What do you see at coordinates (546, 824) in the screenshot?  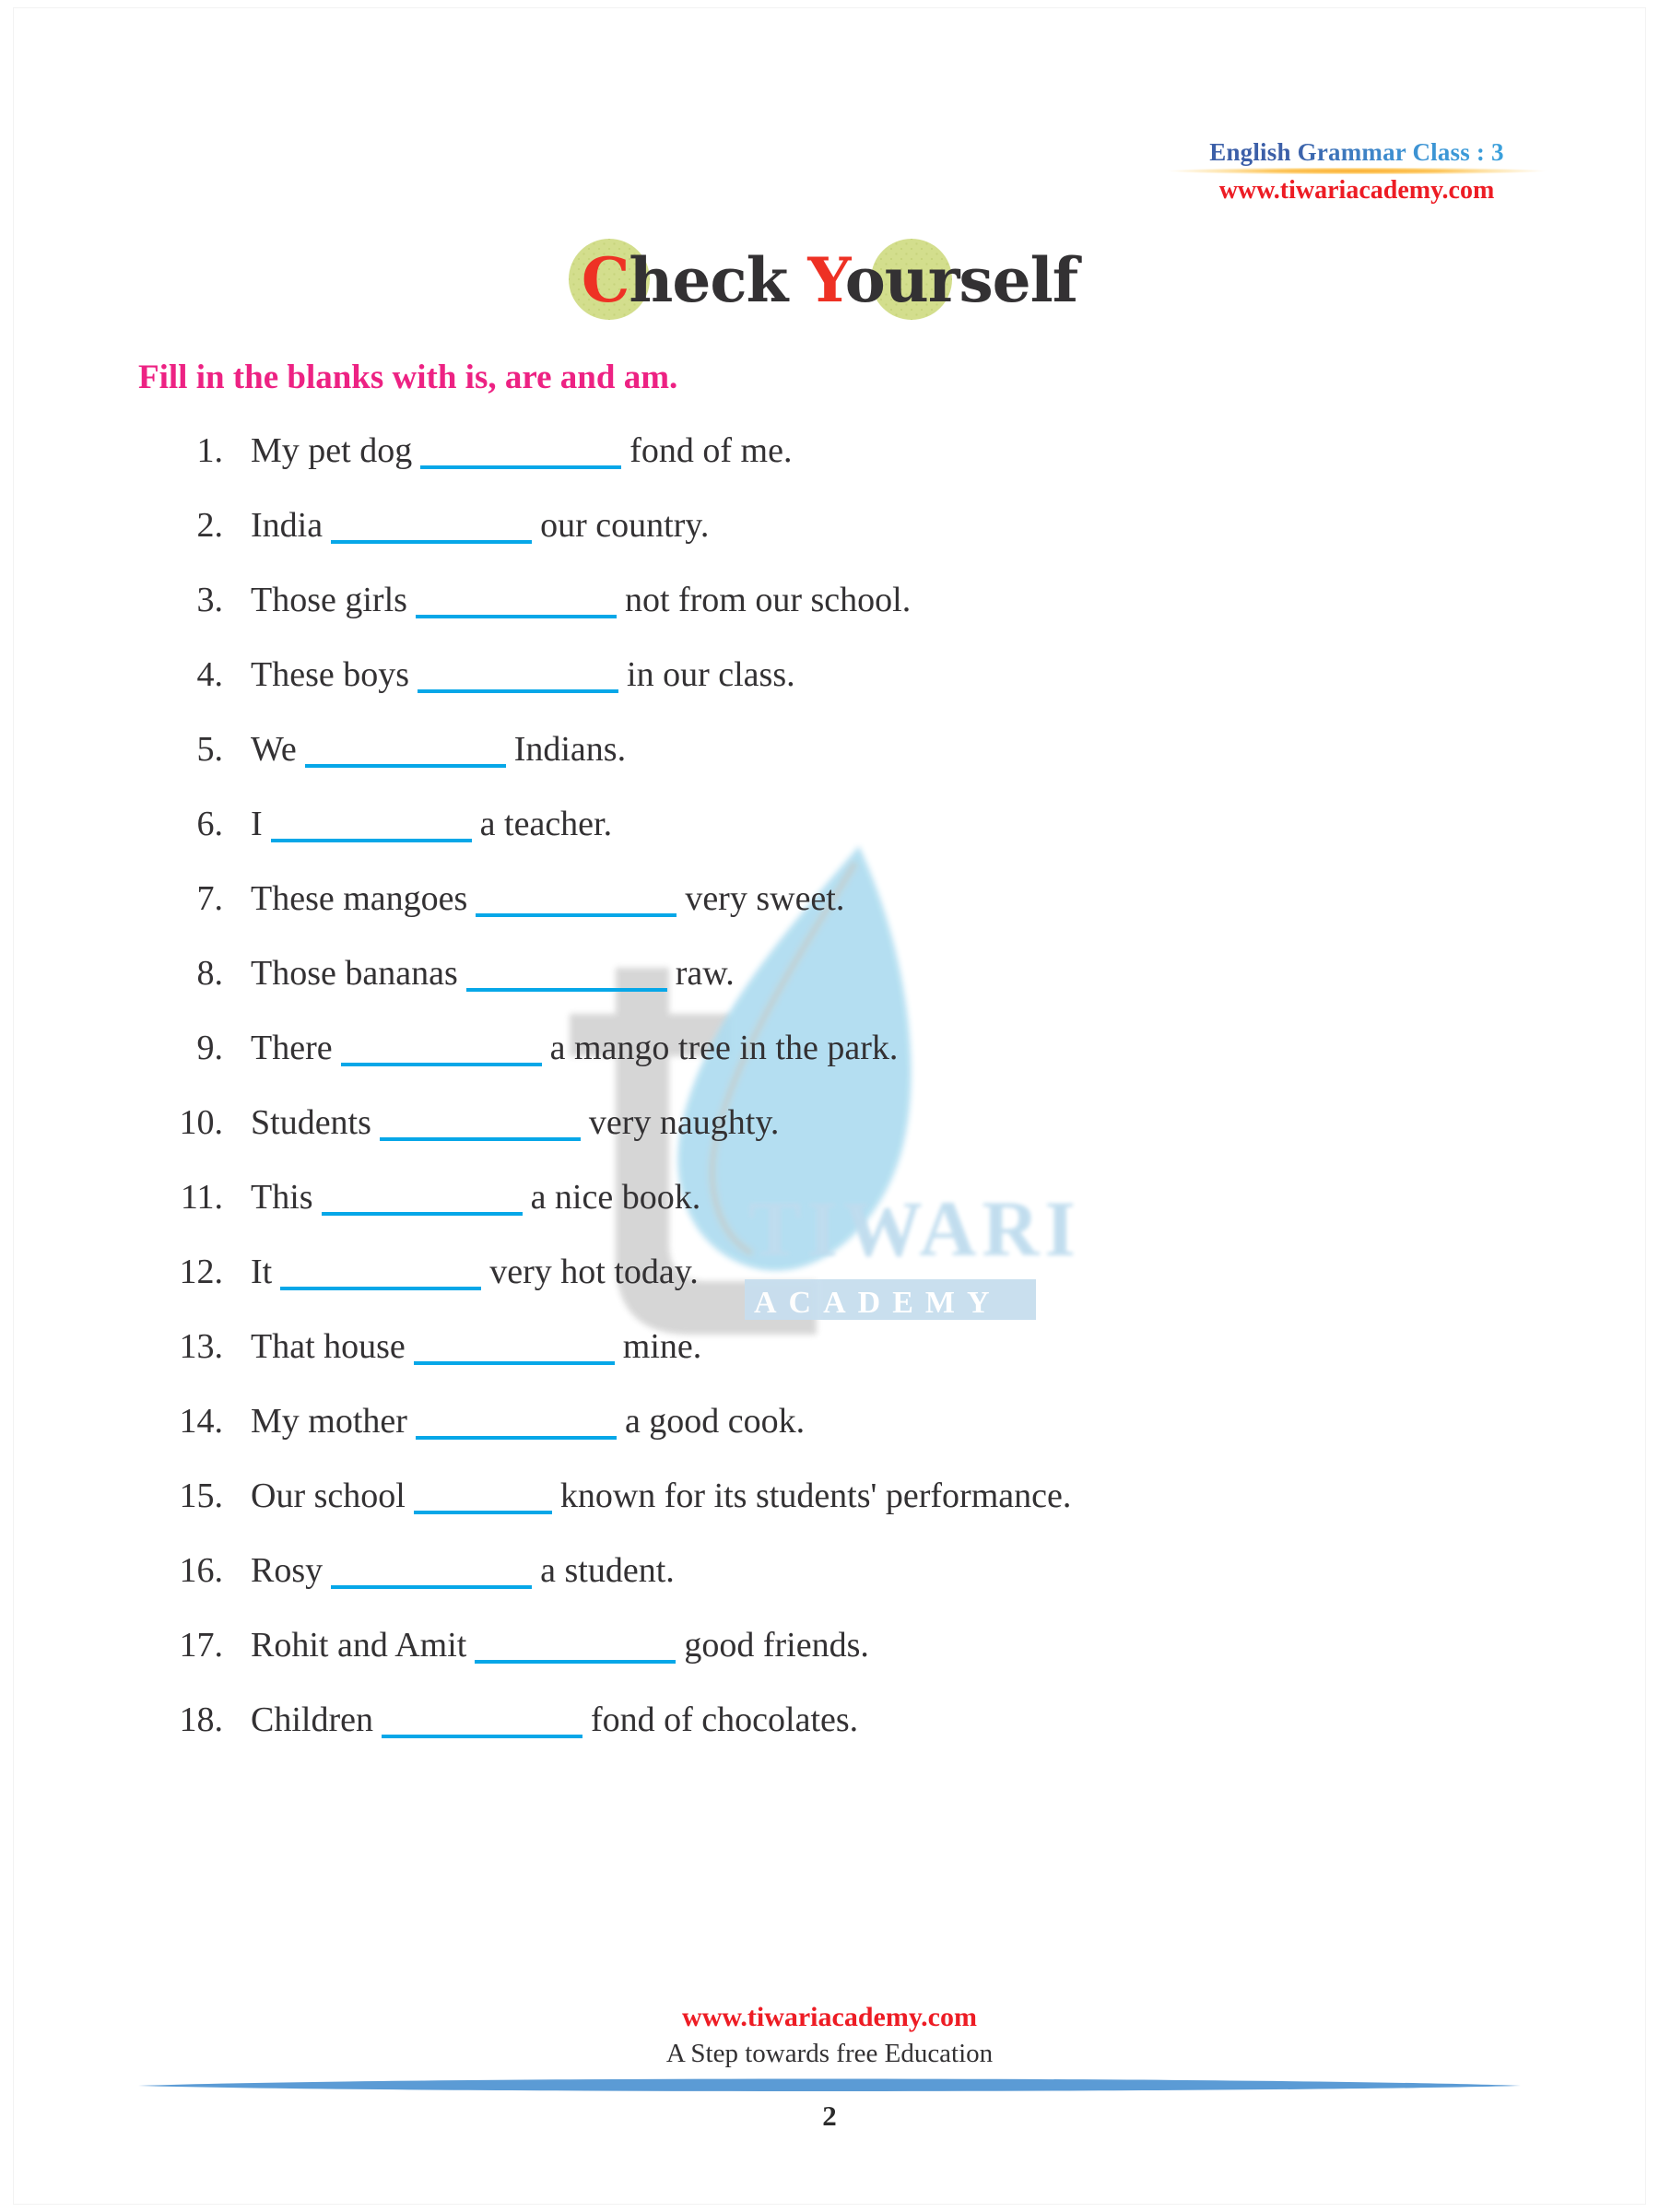 I see `question-suffix: a teacher.` at bounding box center [546, 824].